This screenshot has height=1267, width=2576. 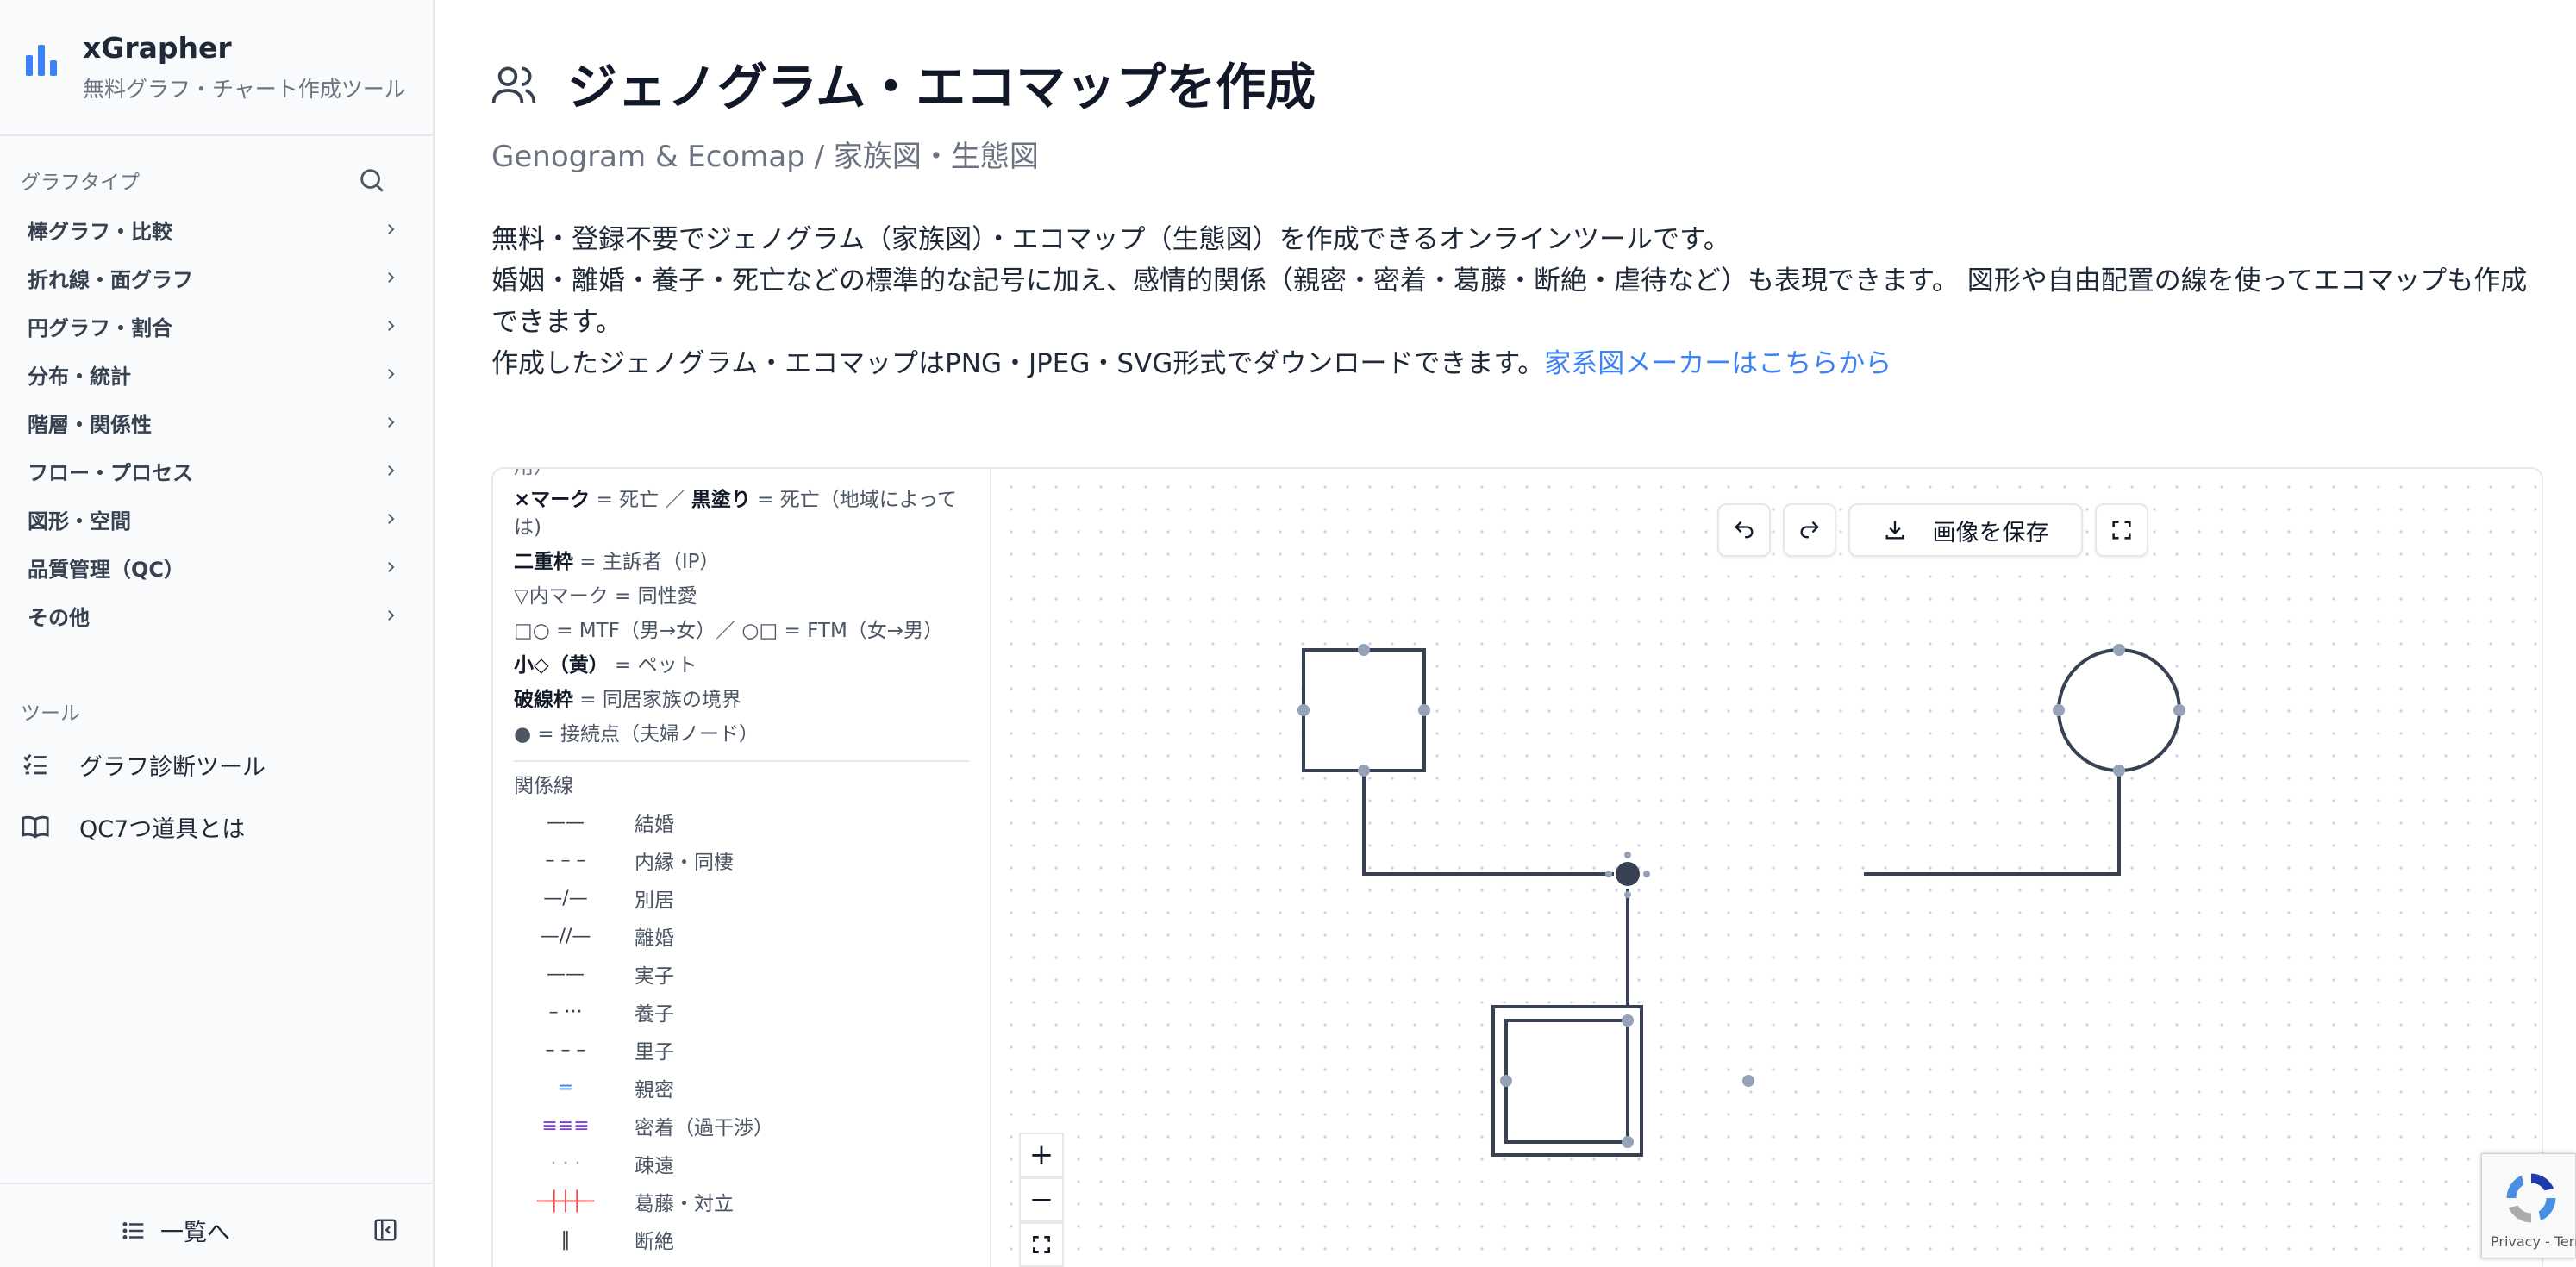 I want to click on sidebar-item-qc: 品質管理（QC）, so click(x=213, y=567).